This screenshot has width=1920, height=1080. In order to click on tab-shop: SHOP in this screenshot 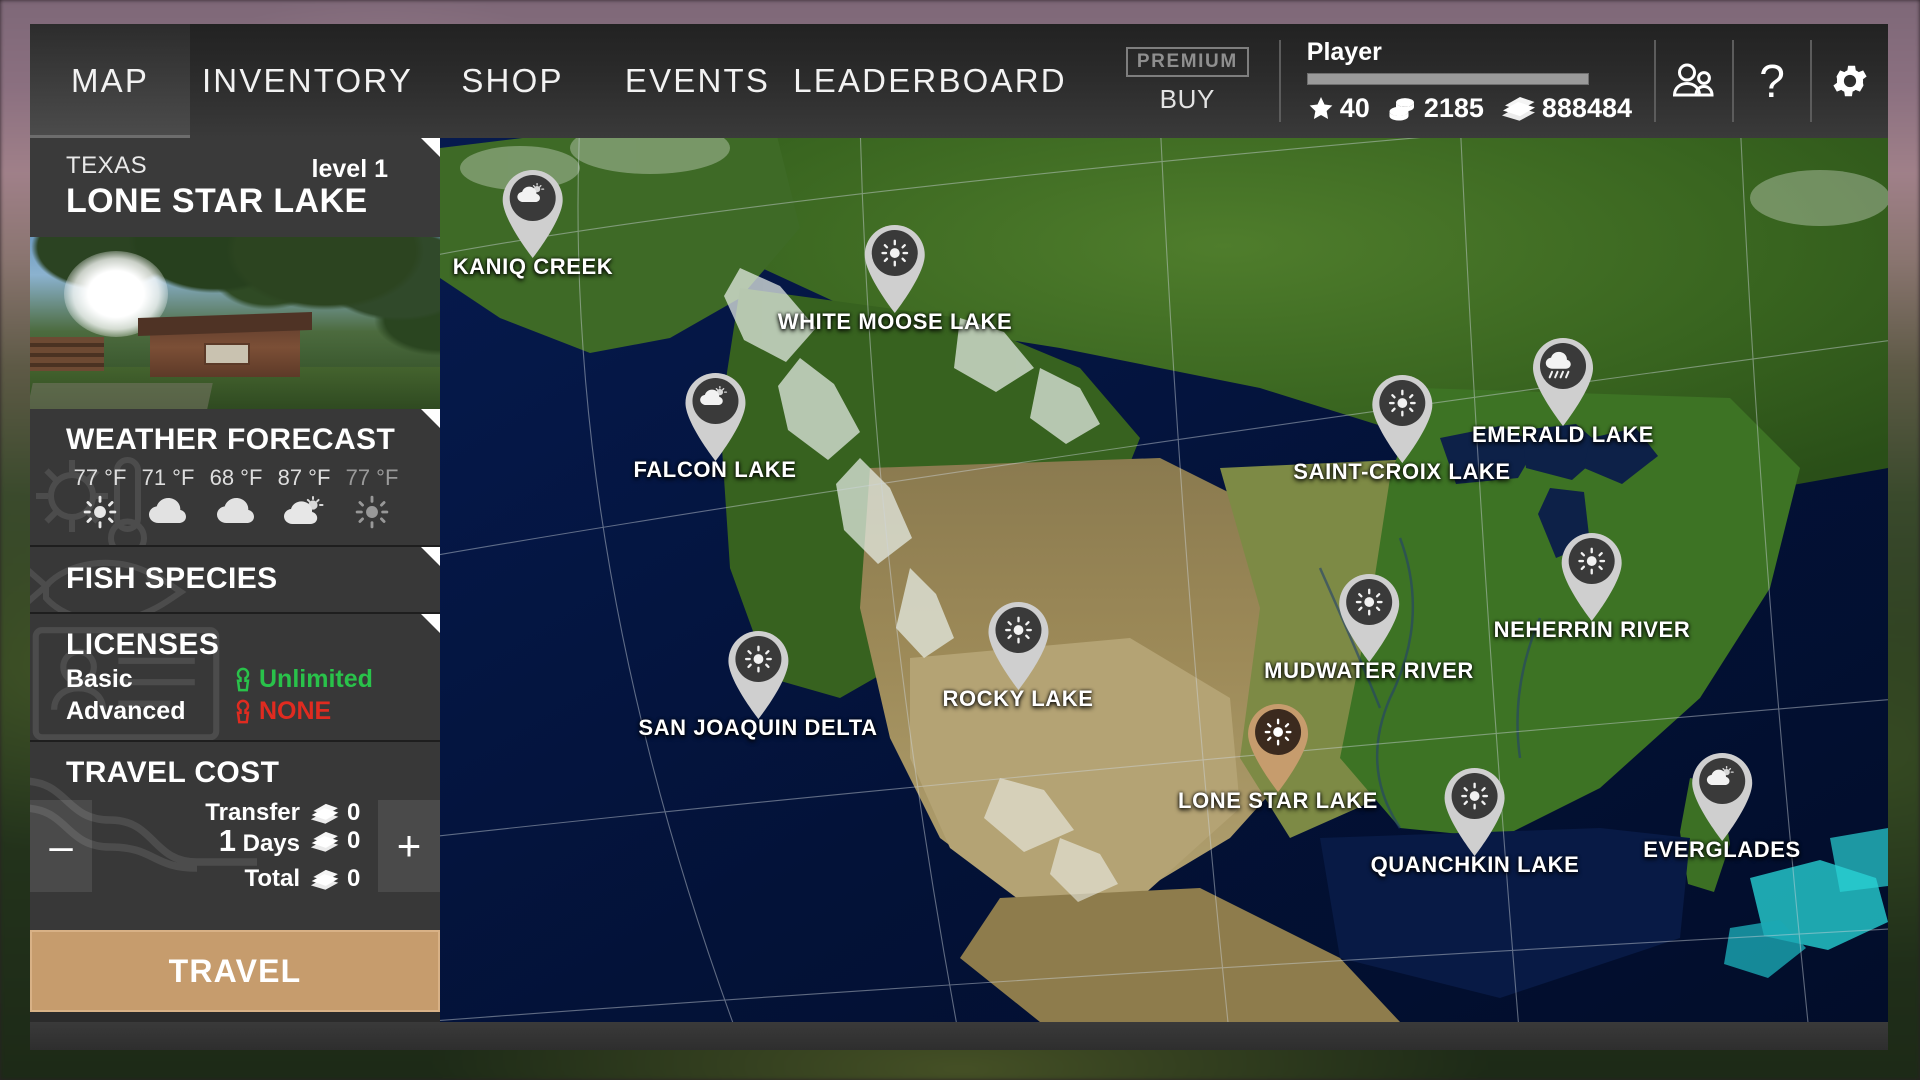, I will do `click(512, 81)`.